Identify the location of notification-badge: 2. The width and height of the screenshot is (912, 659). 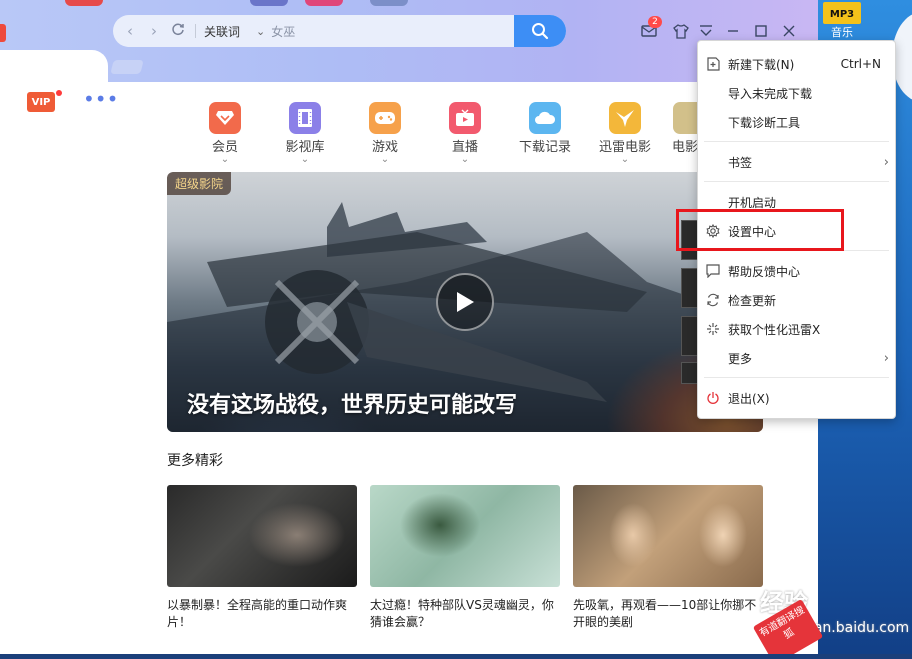
(655, 22).